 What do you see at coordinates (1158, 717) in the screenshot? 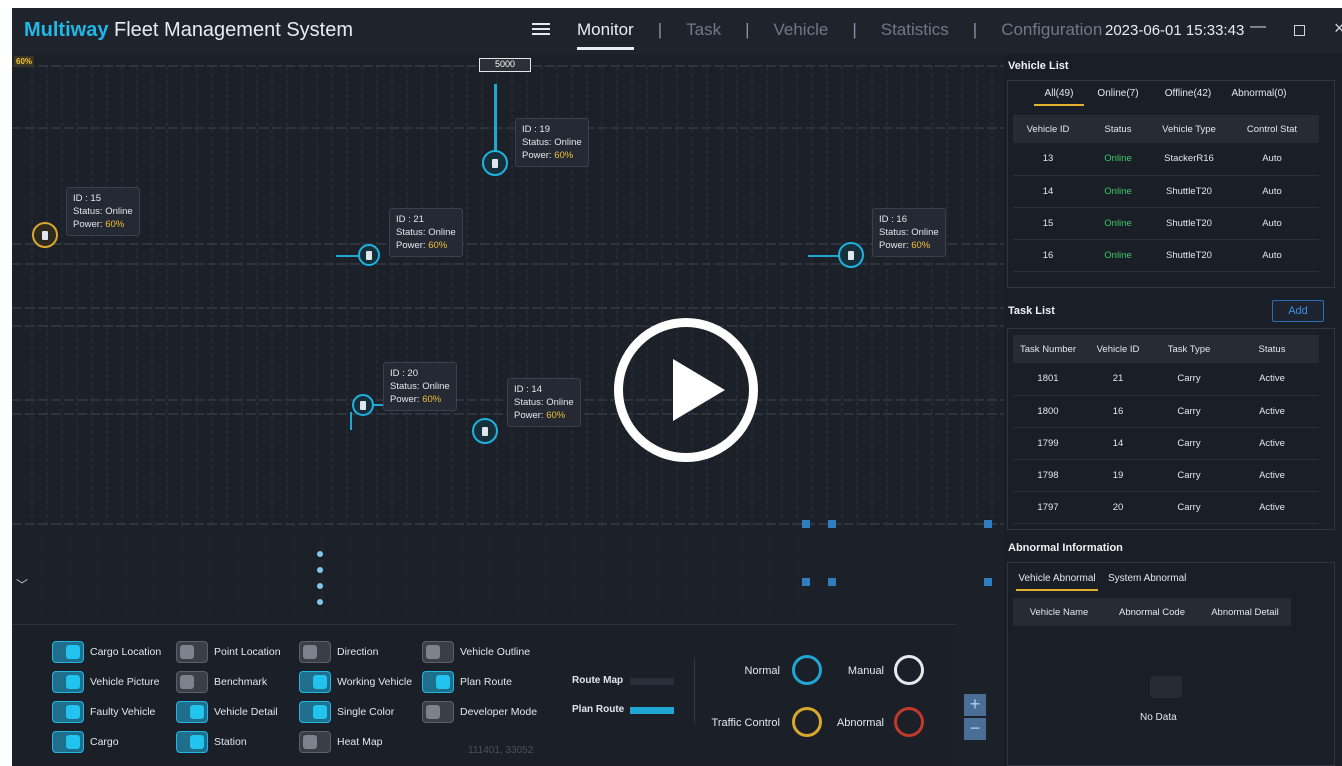
I see `no-data-text: No Data` at bounding box center [1158, 717].